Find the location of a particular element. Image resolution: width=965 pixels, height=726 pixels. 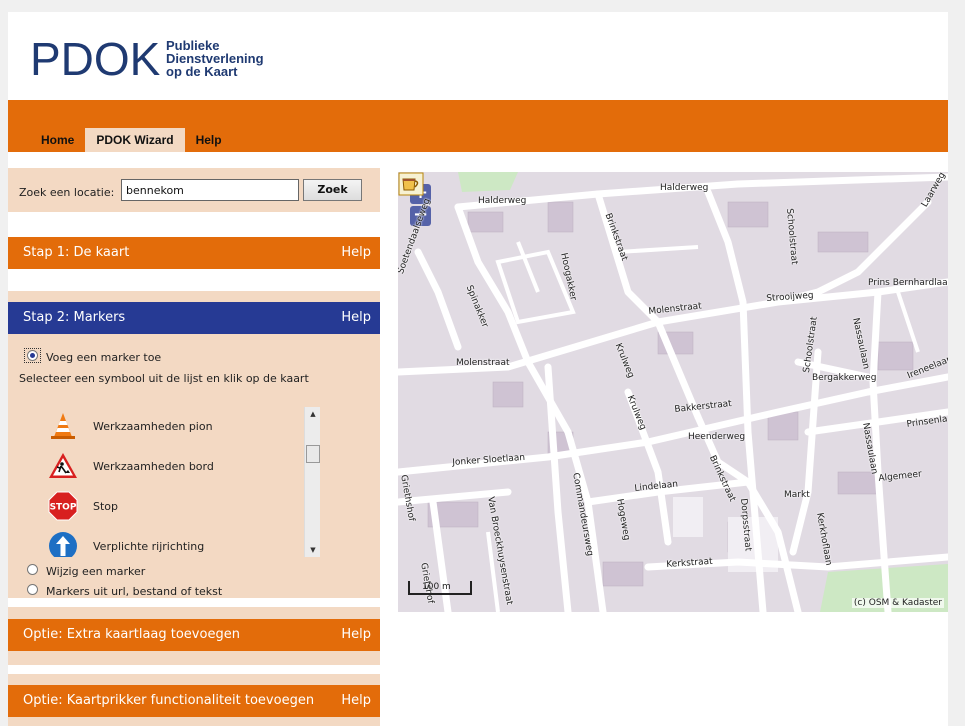

nav-home: Home is located at coordinates (57, 140).